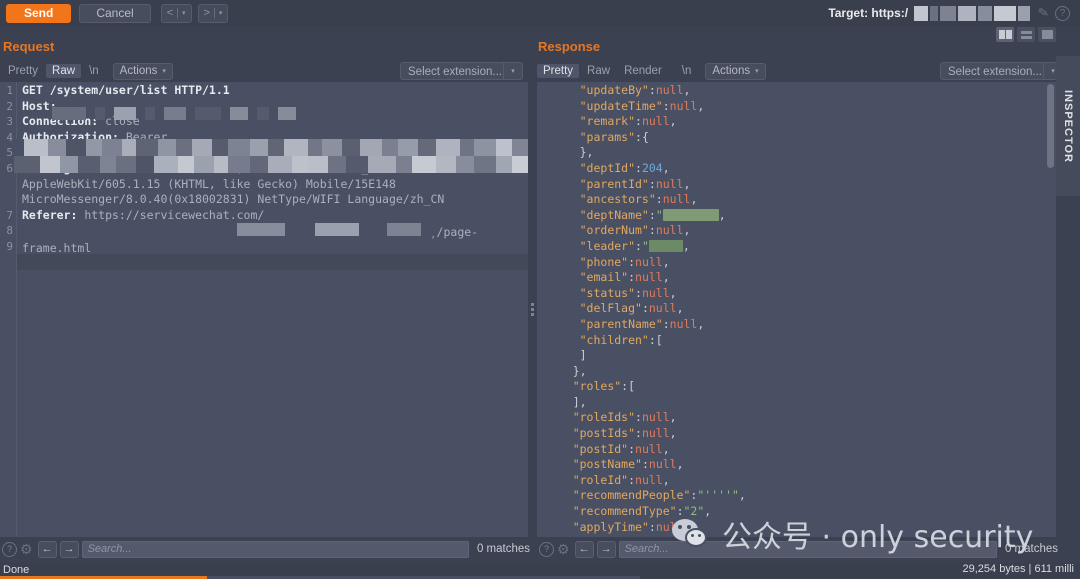 The width and height of the screenshot is (1080, 579). I want to click on next-request-button: > | ▾, so click(213, 13).